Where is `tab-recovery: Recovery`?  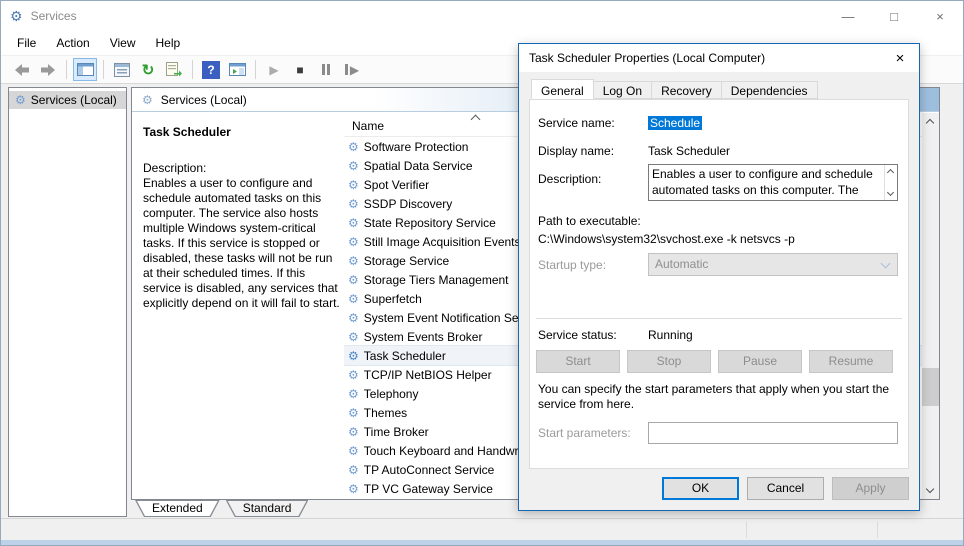 tab-recovery: Recovery is located at coordinates (687, 90).